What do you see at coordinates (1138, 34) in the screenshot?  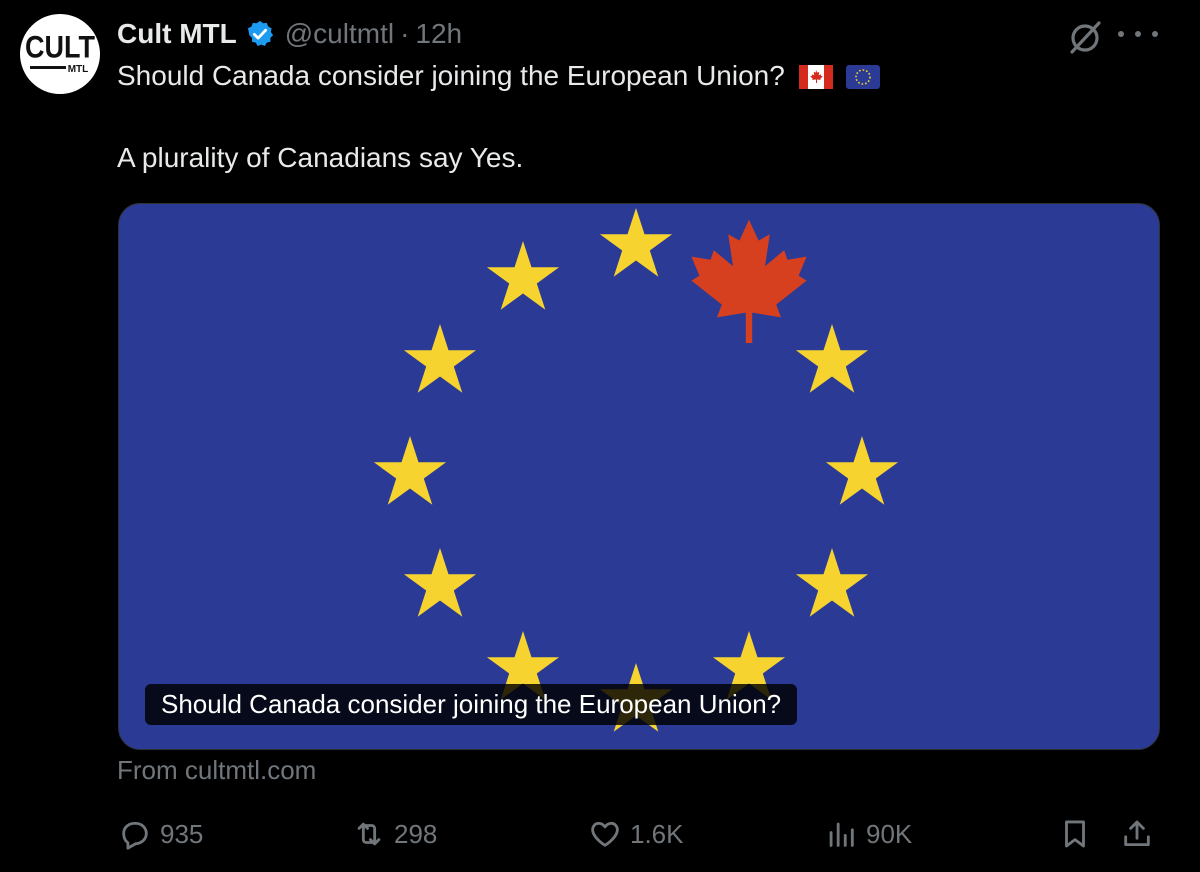 I see `more-options-icon` at bounding box center [1138, 34].